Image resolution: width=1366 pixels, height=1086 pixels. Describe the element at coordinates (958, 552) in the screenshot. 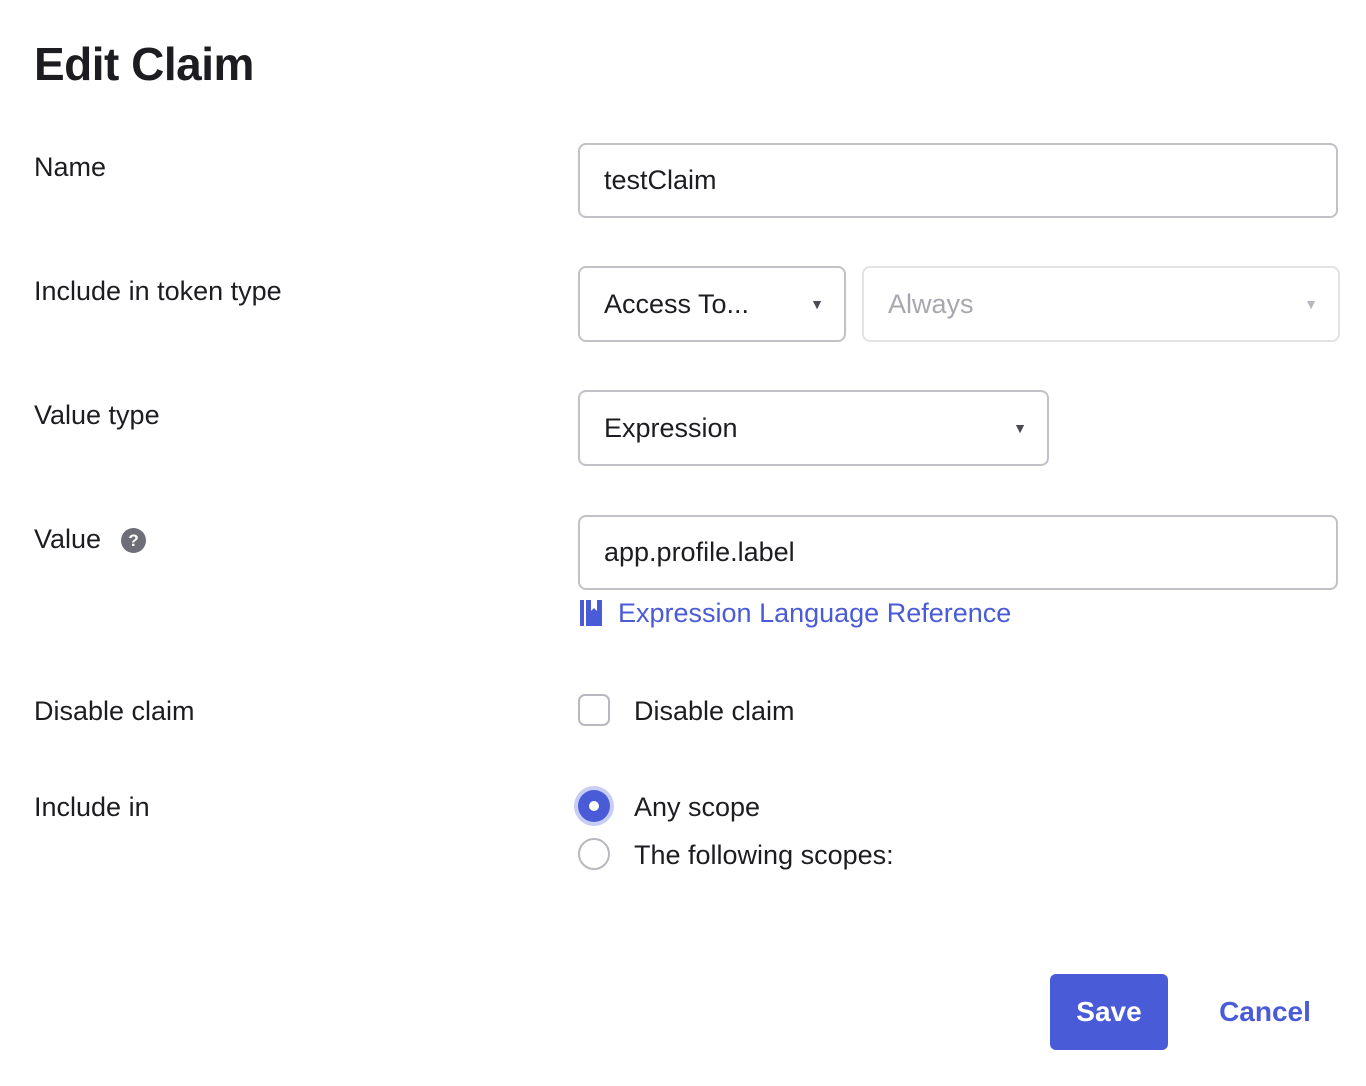

I see `value-input: app.profile.label` at that location.